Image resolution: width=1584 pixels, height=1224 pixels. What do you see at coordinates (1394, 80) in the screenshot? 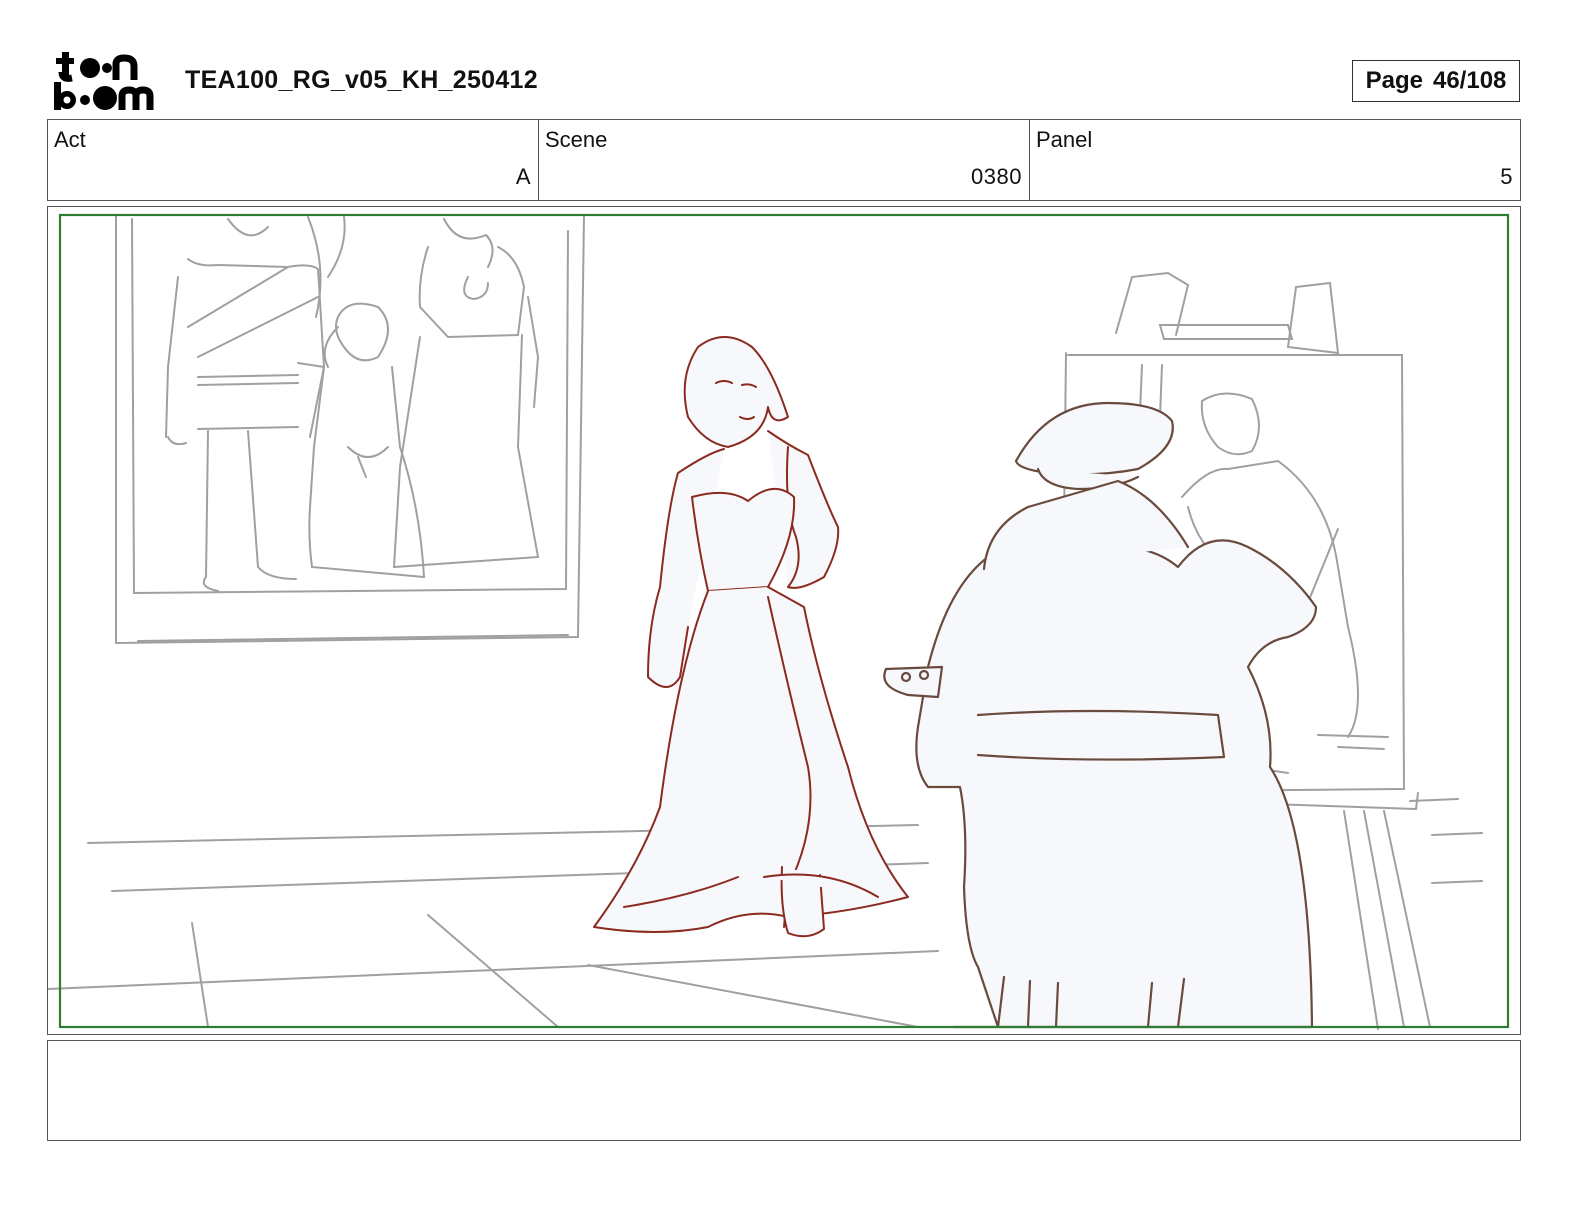
I see `page-label: Page` at bounding box center [1394, 80].